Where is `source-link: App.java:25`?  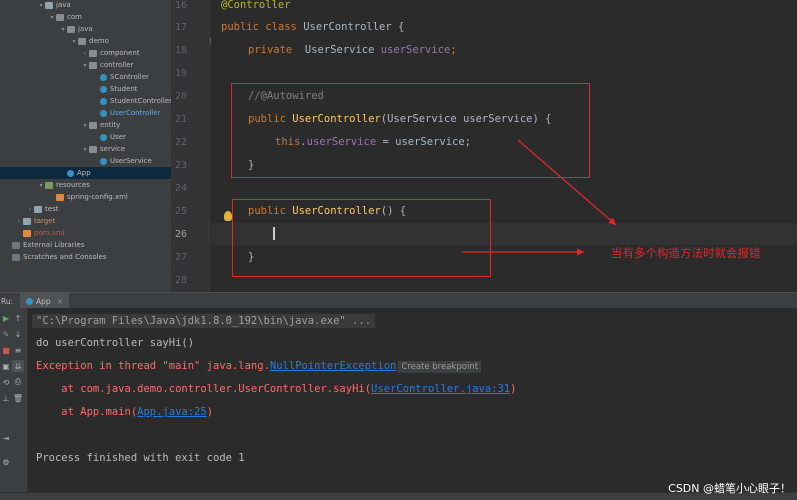
source-link: App.java:25 is located at coordinates (172, 412).